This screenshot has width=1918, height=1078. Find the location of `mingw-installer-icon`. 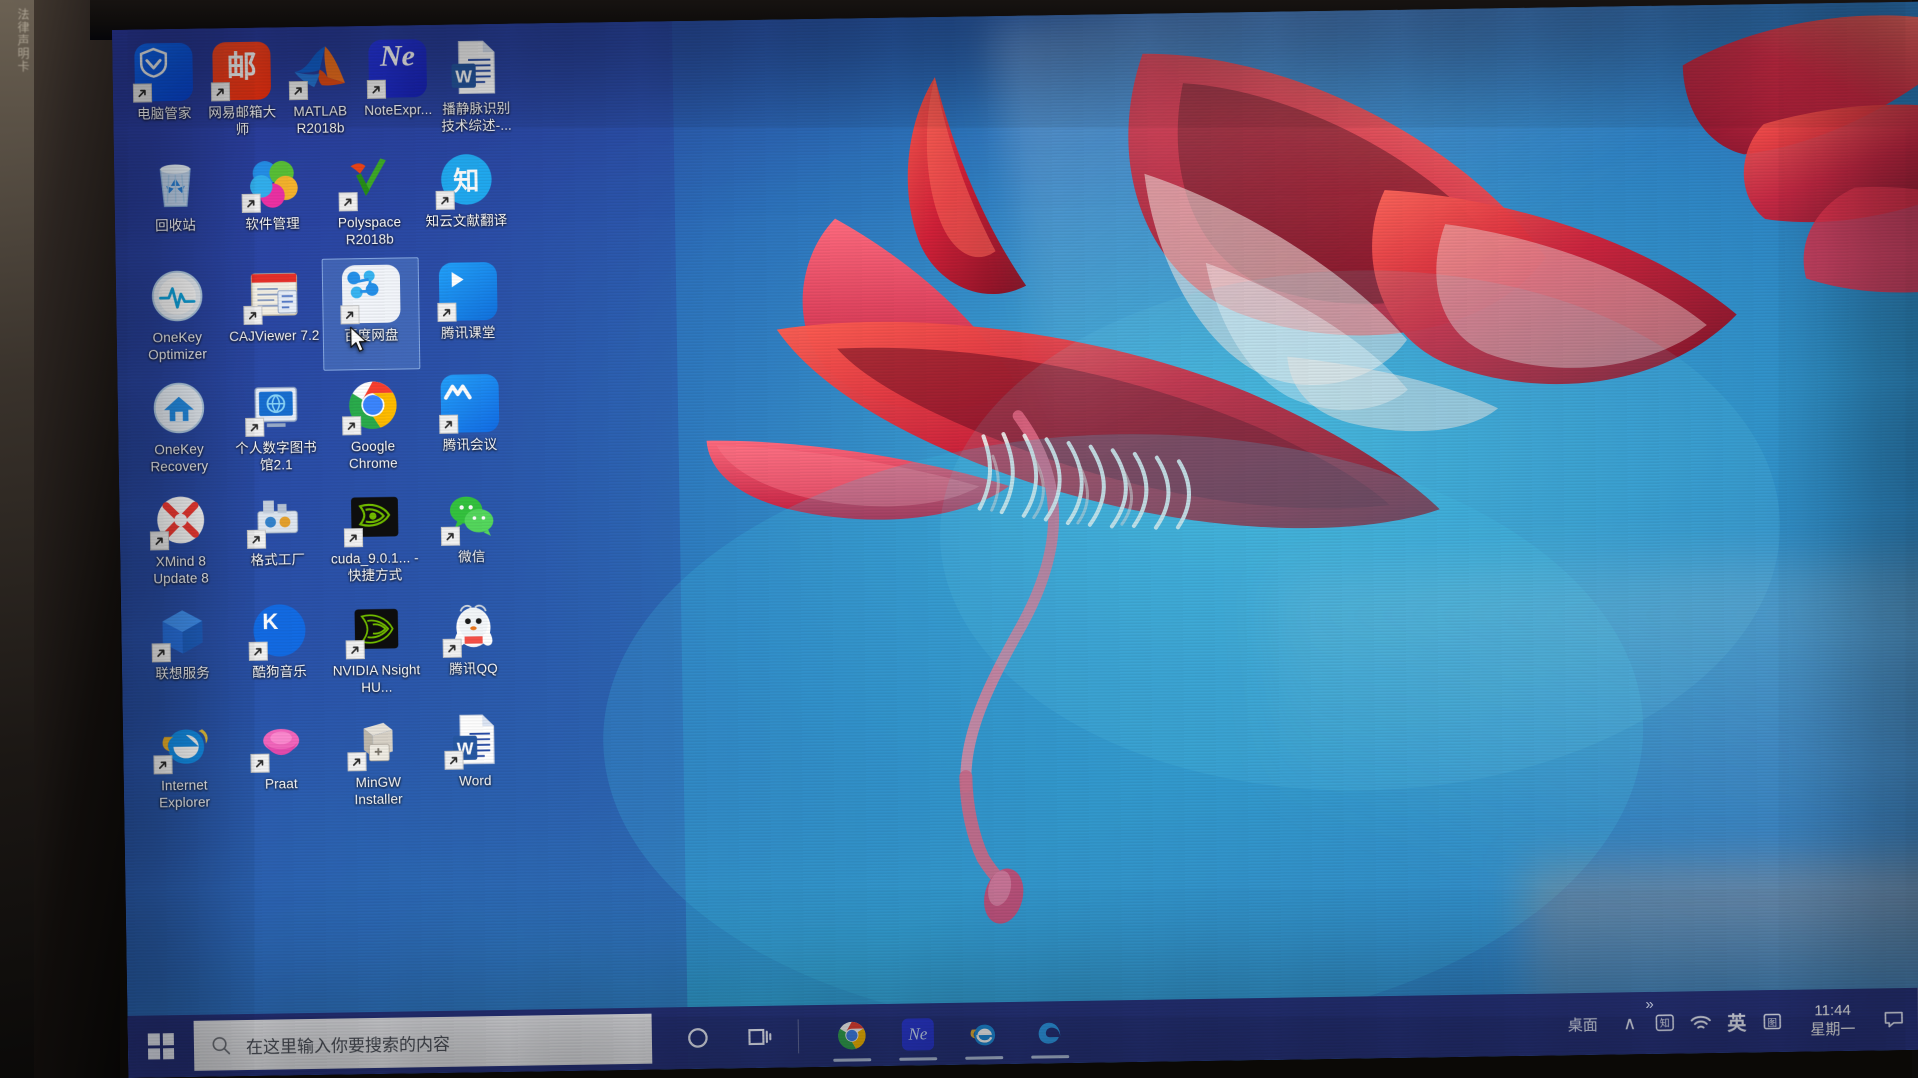

mingw-installer-icon is located at coordinates (377, 740).